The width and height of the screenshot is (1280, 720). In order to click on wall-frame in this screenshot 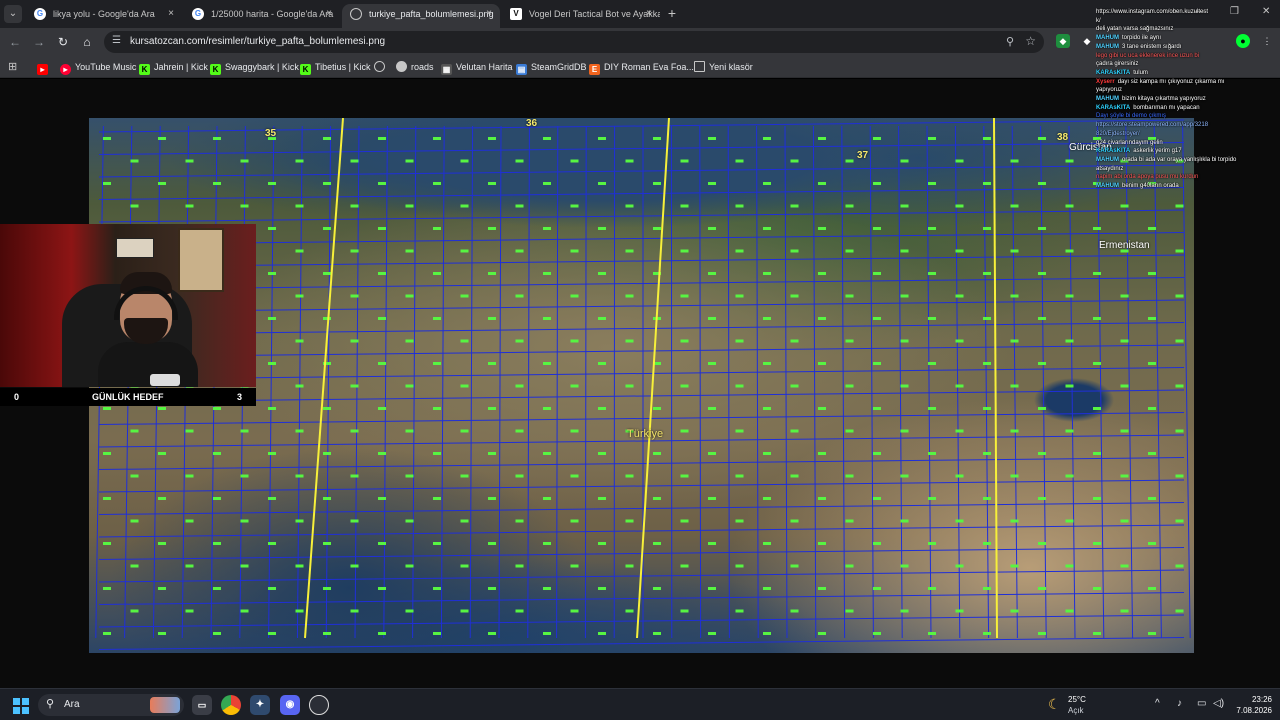, I will do `click(135, 248)`.